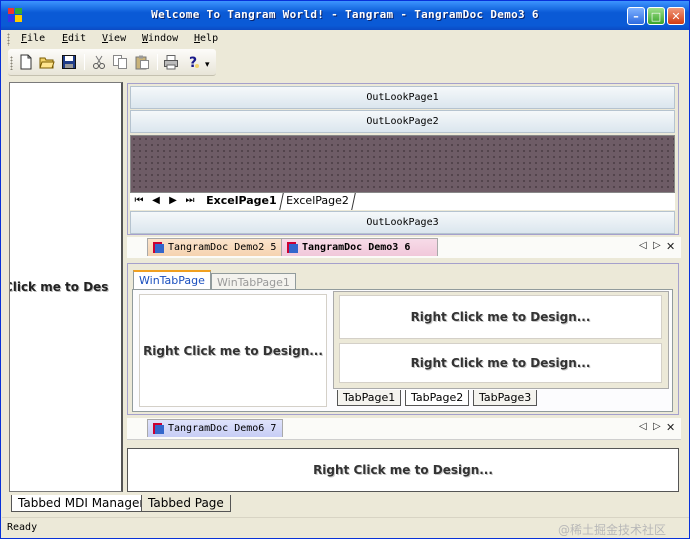 This screenshot has width=690, height=539. What do you see at coordinates (47, 62) in the screenshot?
I see `open-folder-icon` at bounding box center [47, 62].